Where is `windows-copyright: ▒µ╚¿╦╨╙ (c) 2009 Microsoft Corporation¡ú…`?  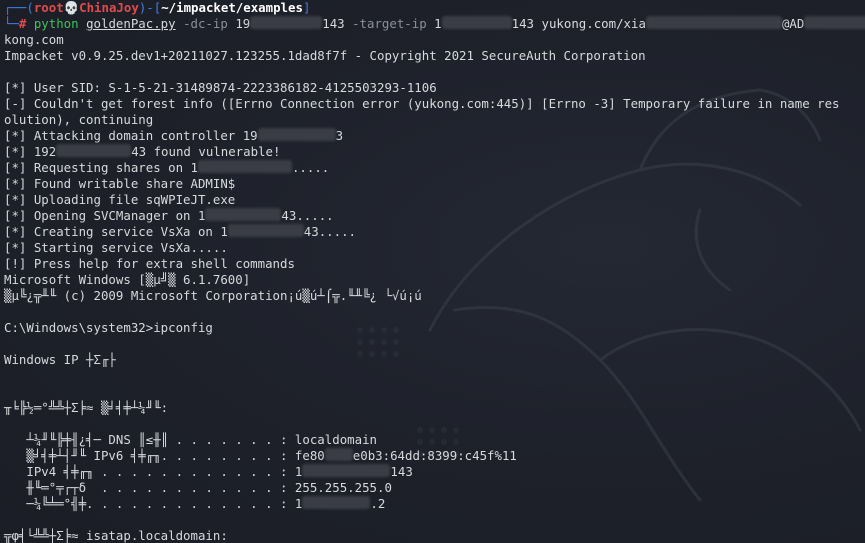
windows-copyright: ▒µ╚¿╦╨╙ (c) 2009 Microsoft Corporation¡ú… is located at coordinates (213, 295).